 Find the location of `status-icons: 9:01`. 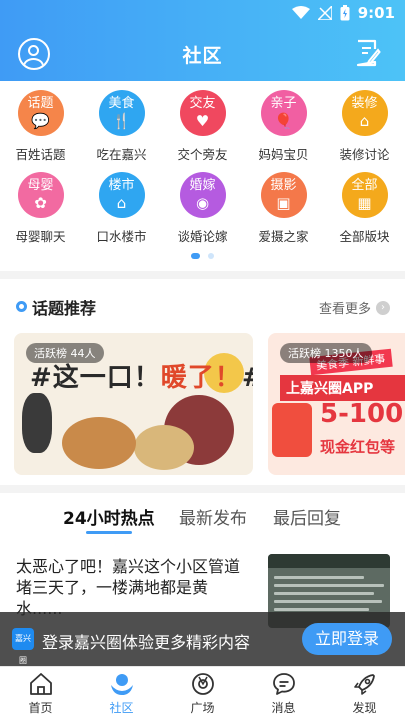

status-icons: 9:01 is located at coordinates (343, 13).